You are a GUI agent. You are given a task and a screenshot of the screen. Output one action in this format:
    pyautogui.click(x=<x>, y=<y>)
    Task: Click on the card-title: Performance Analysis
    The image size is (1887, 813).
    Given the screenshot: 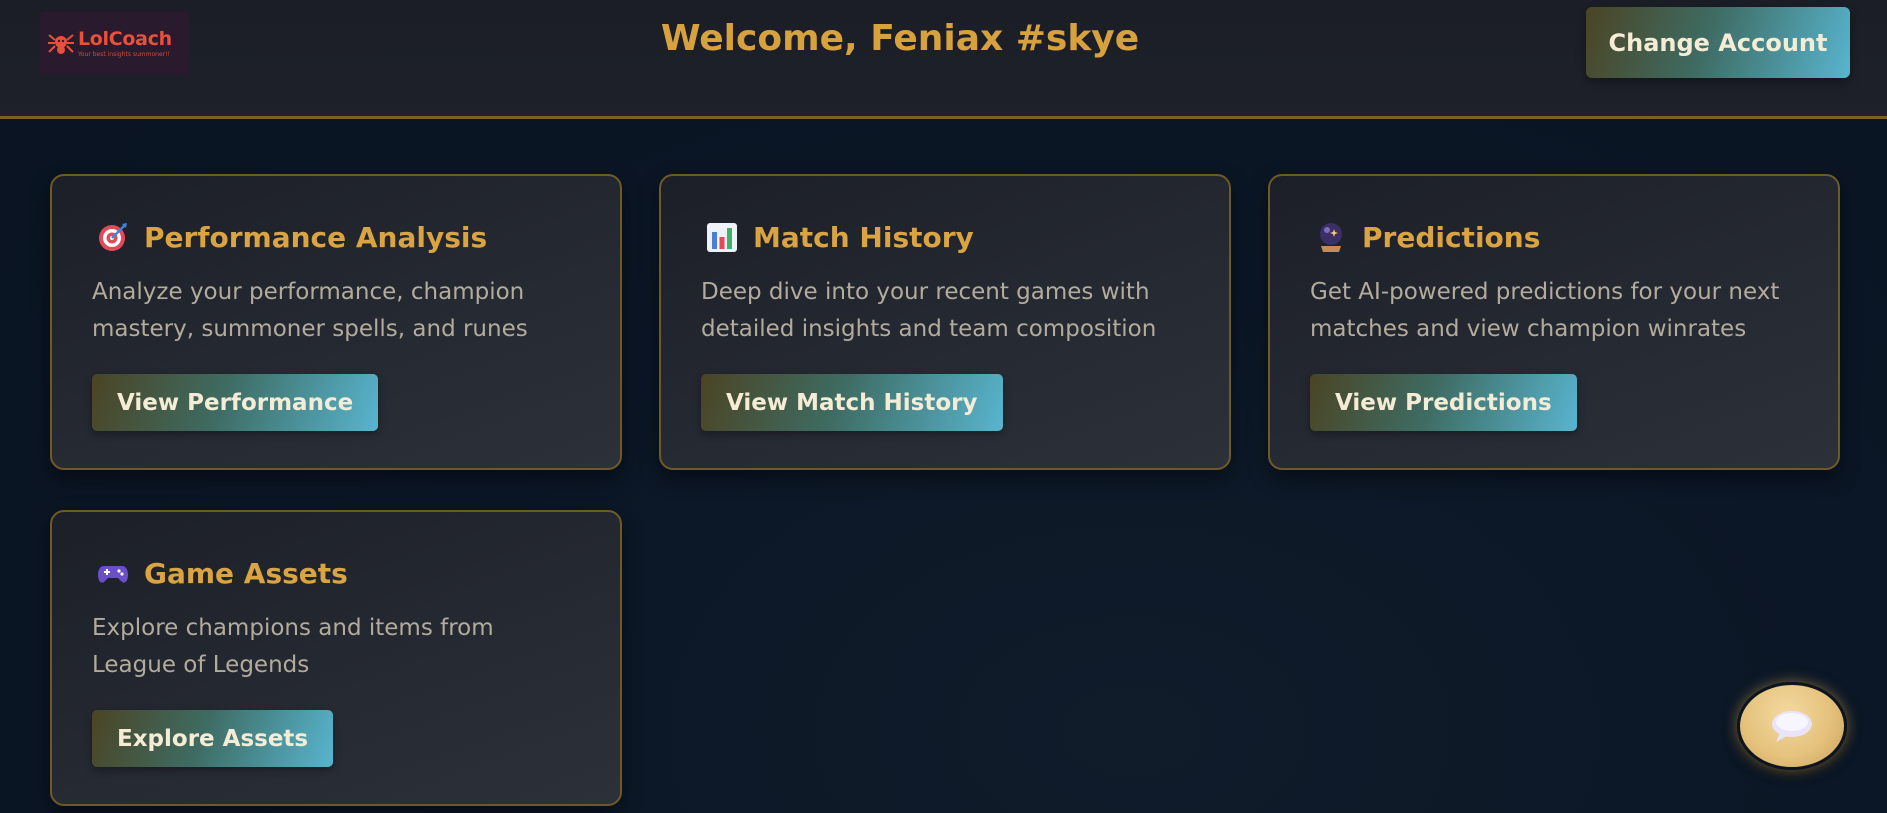 What is the action you would take?
    pyautogui.click(x=291, y=237)
    